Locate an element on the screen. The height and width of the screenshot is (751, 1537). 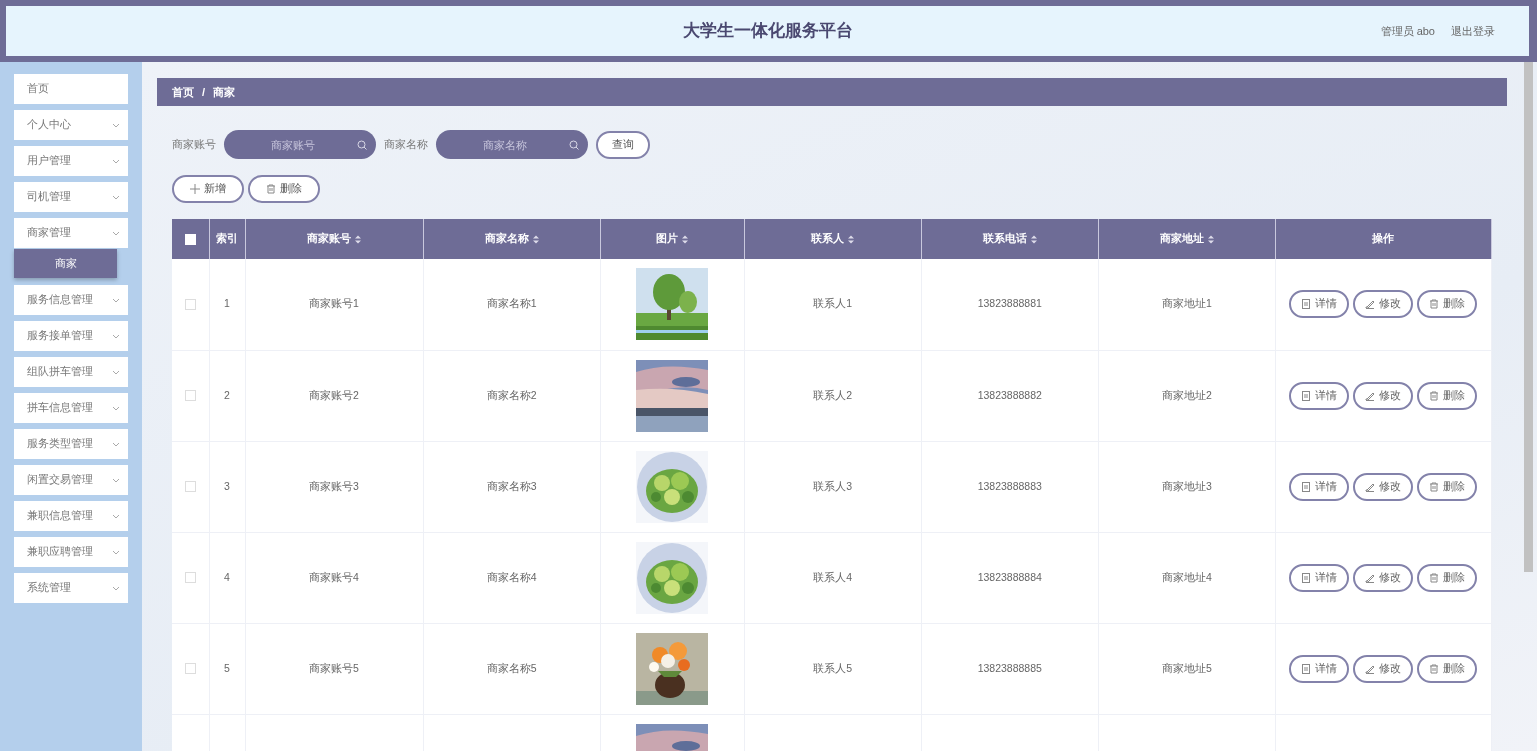
search-field: 商家名称 is located at coordinates (512, 144).